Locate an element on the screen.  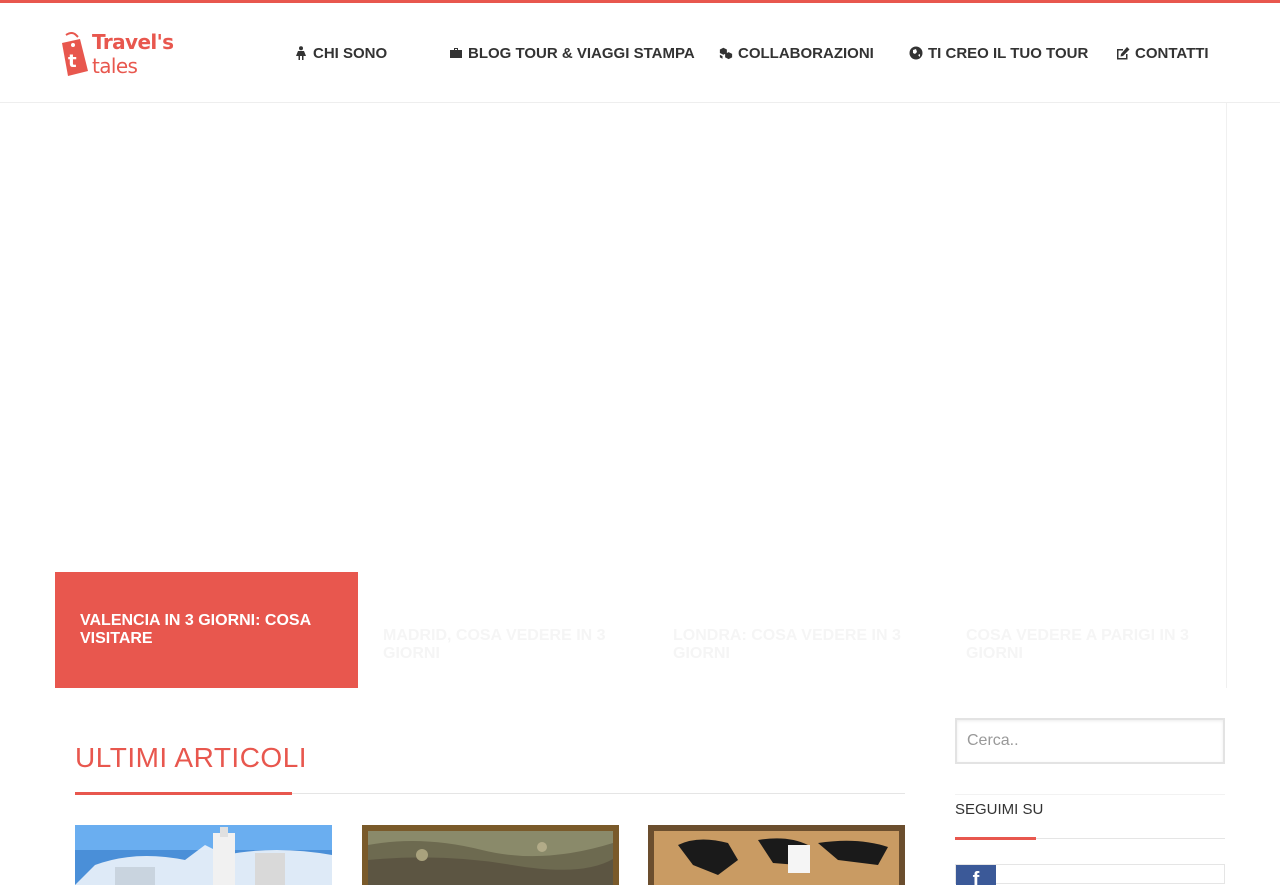
female-icon is located at coordinates (301, 53).